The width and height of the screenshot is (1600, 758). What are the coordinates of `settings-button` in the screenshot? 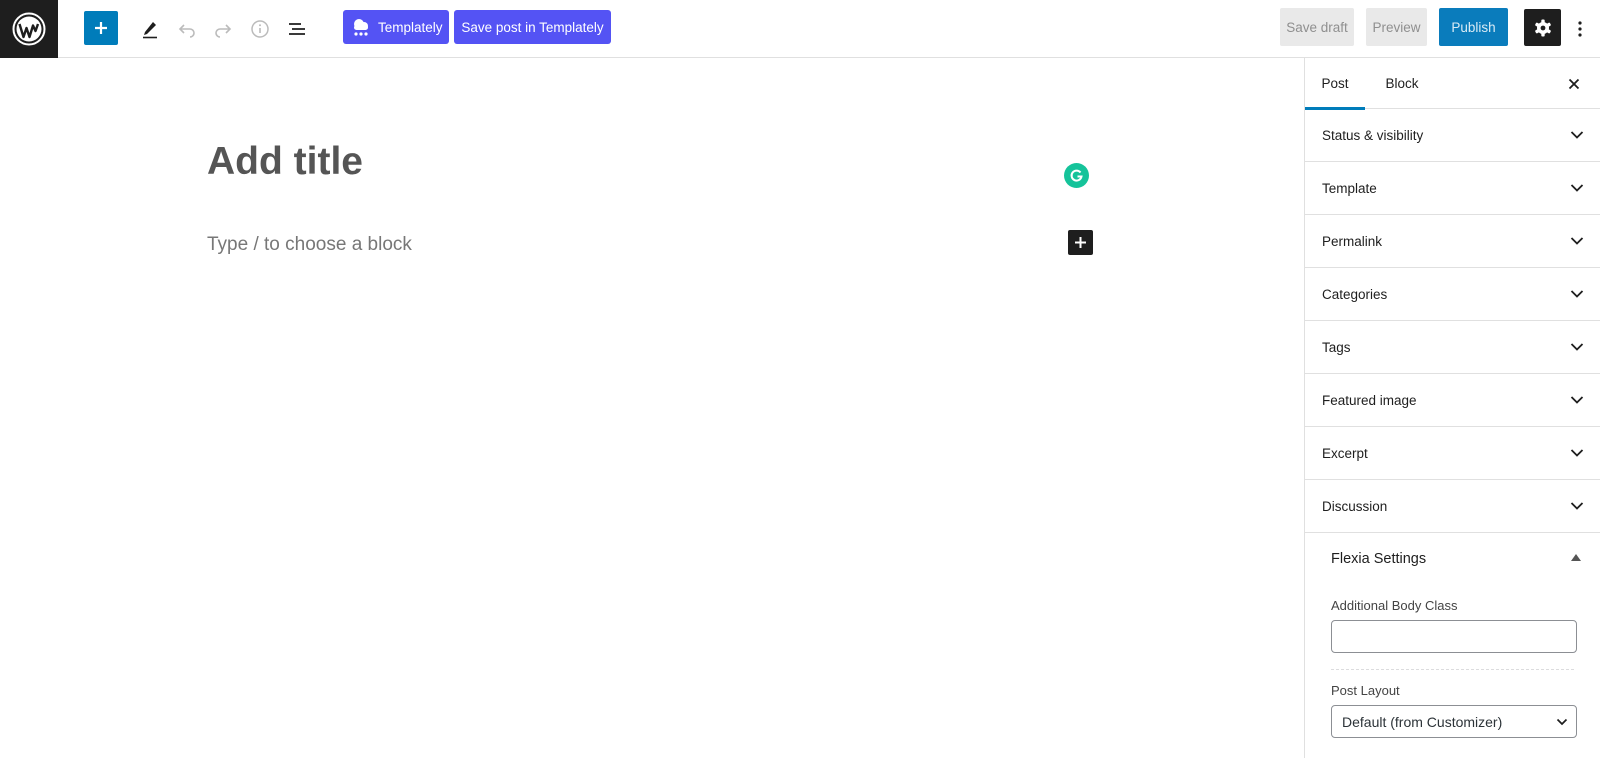 It's located at (1542, 27).